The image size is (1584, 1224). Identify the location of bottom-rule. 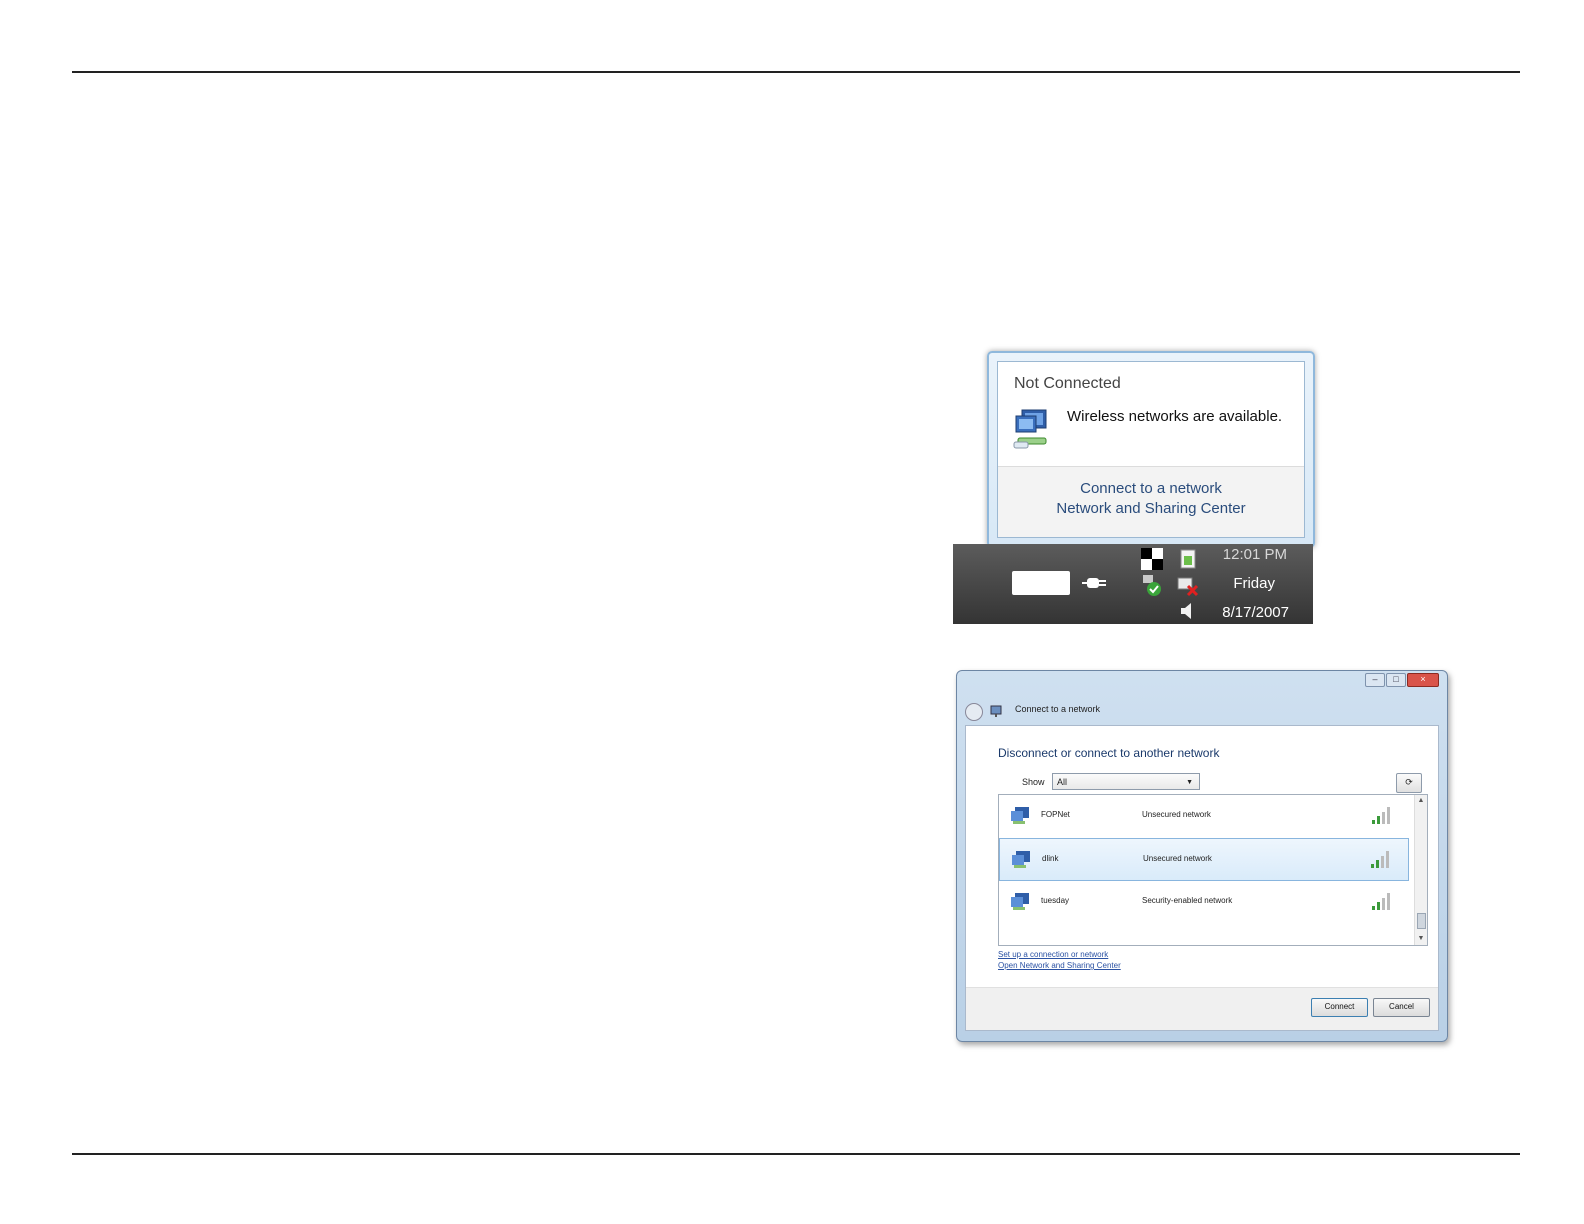
(796, 1154).